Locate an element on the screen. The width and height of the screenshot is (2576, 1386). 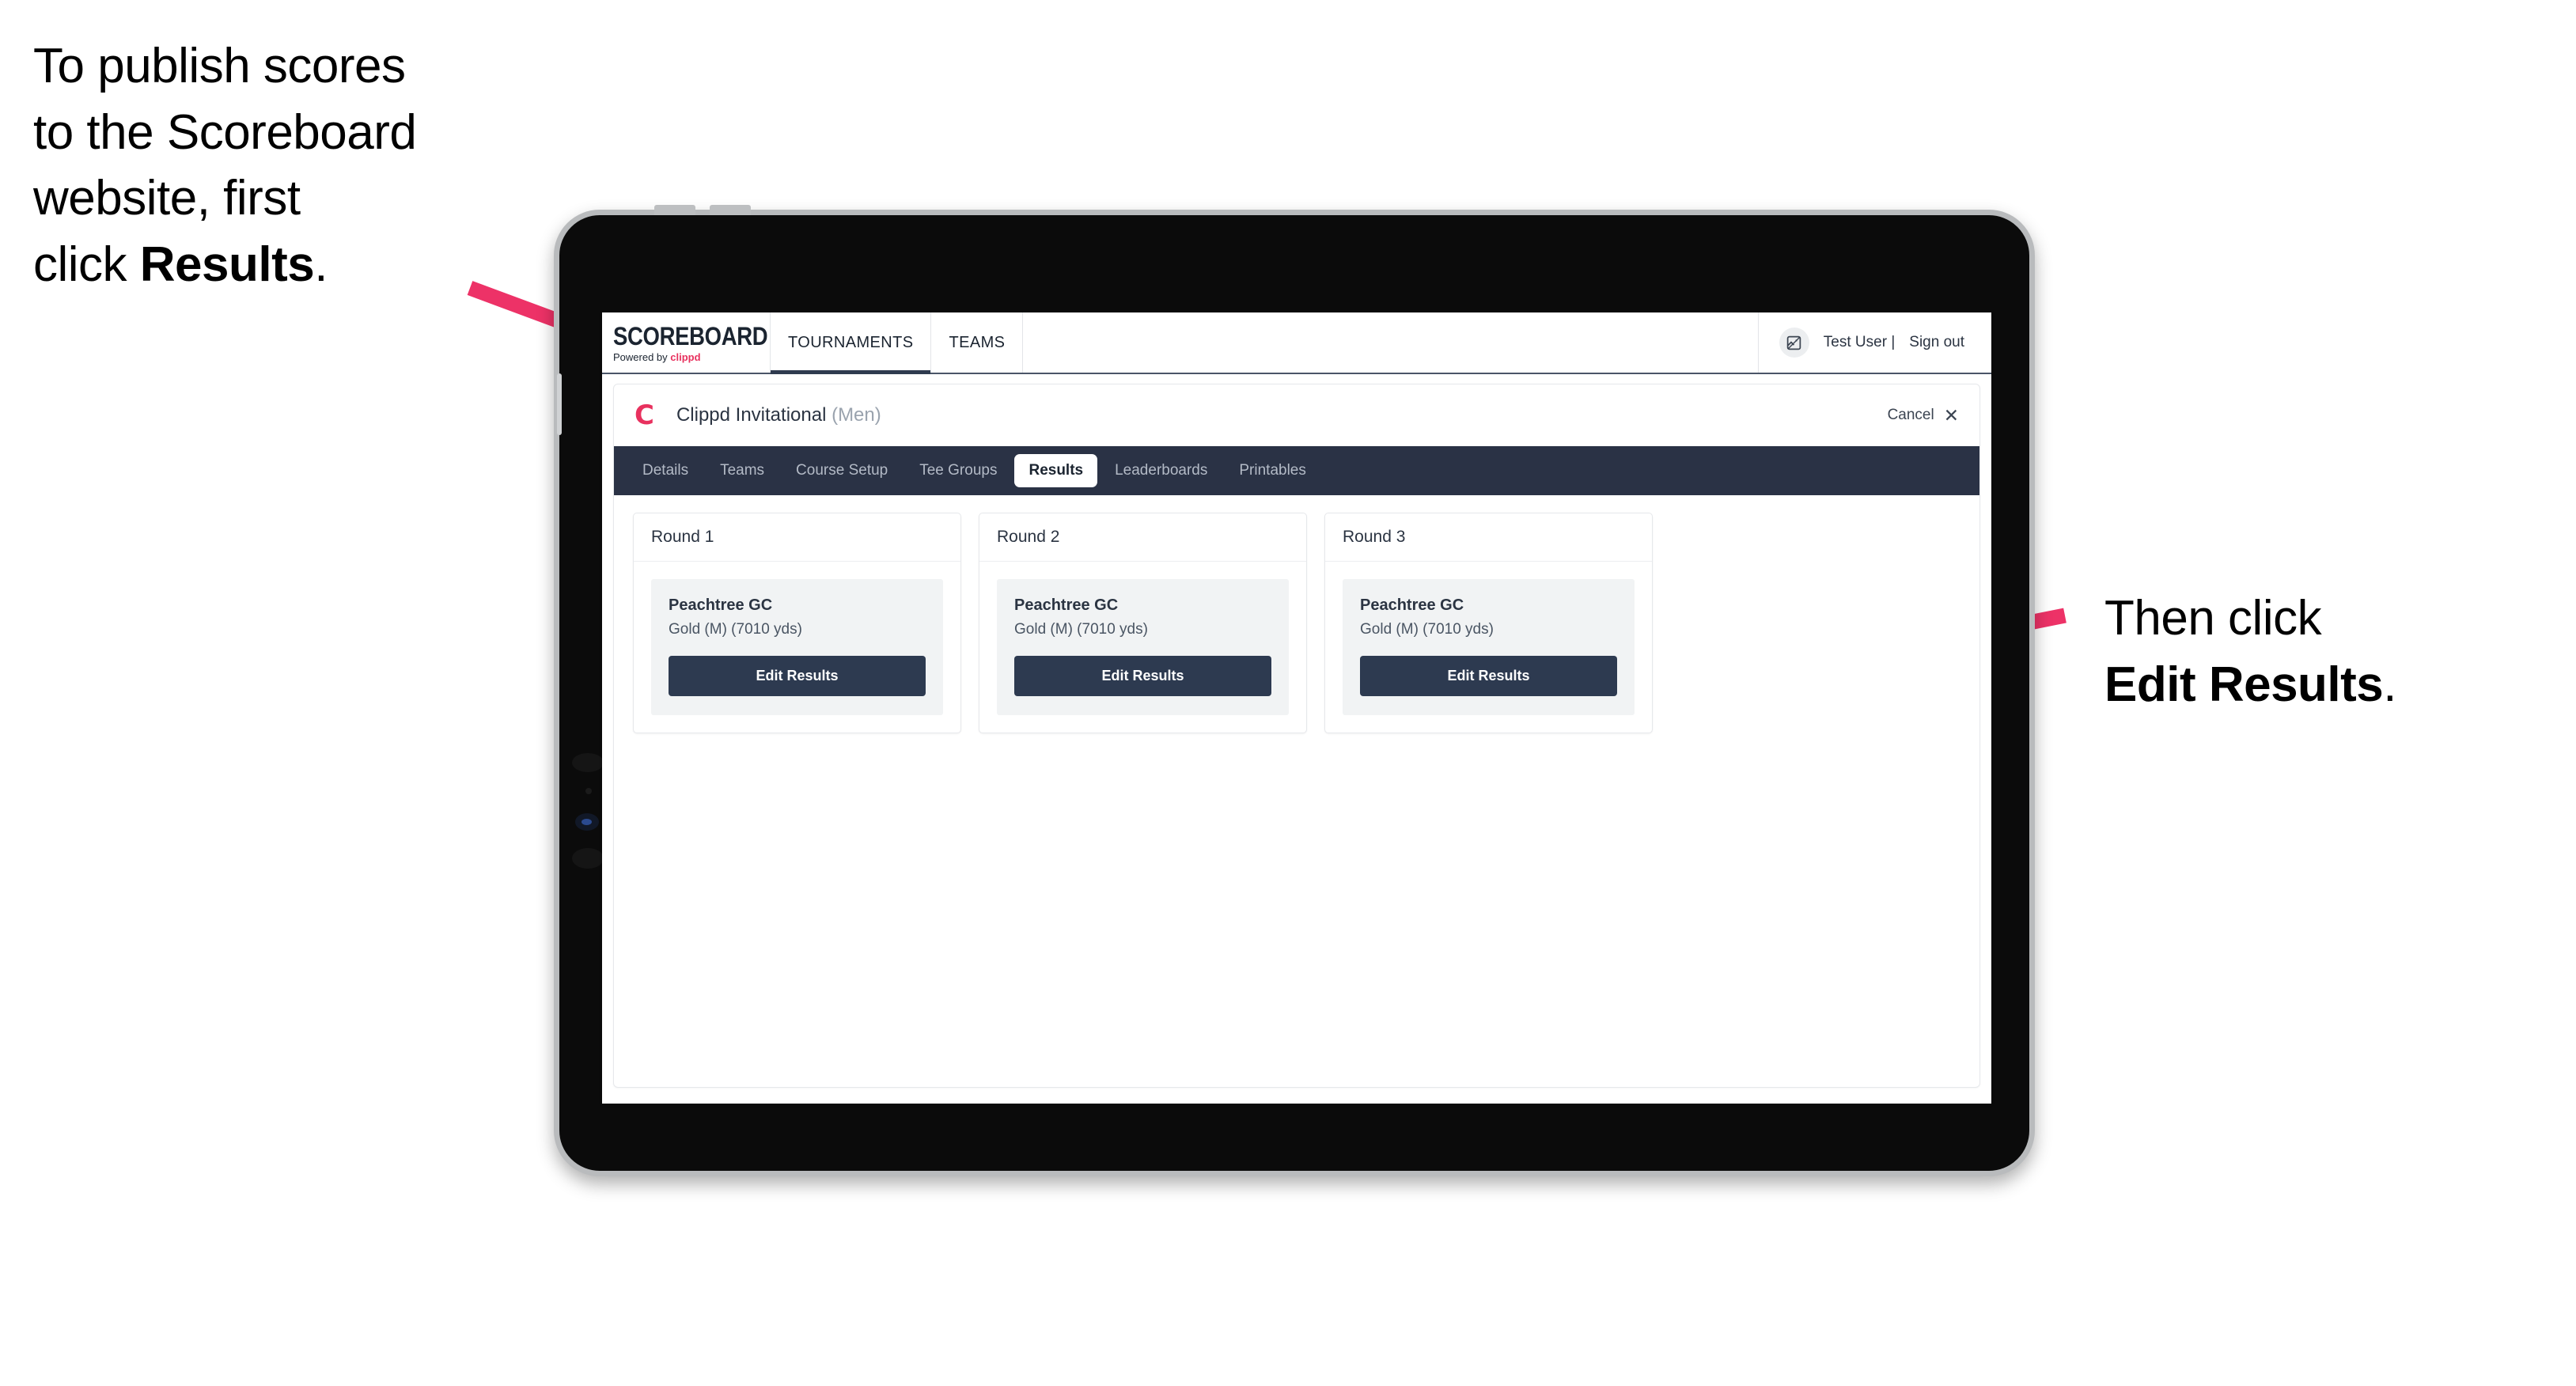
user-name-label: Test User | is located at coordinates (1860, 342).